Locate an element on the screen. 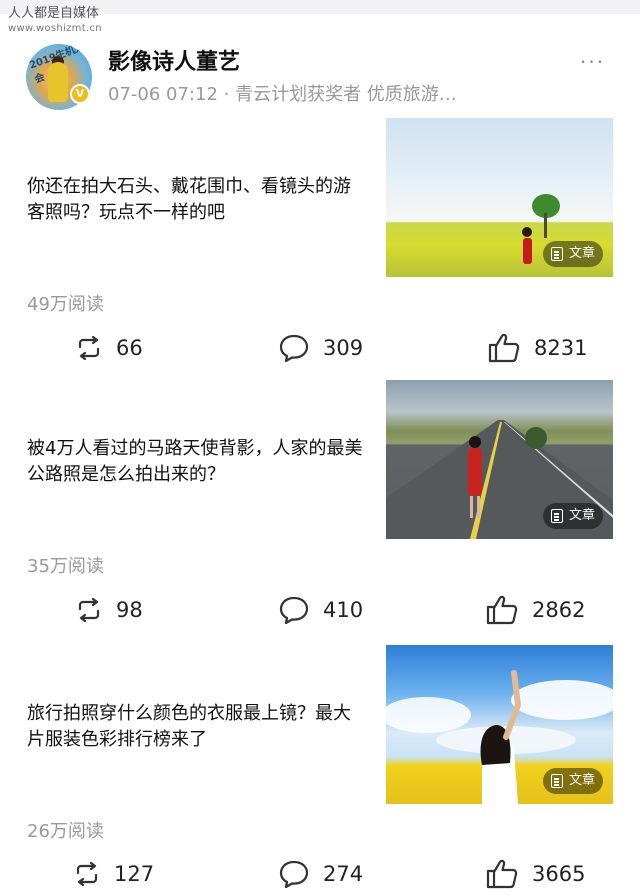 This screenshot has height=895, width=640. read-count: 26万阅读 is located at coordinates (65, 831).